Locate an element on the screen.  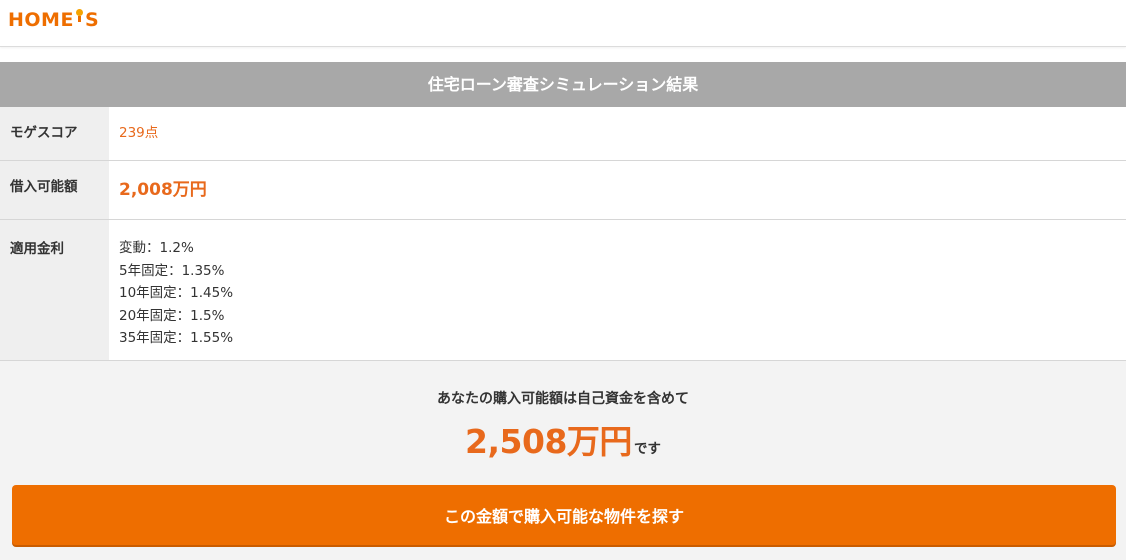
total-suffix: です is located at coordinates (647, 449).